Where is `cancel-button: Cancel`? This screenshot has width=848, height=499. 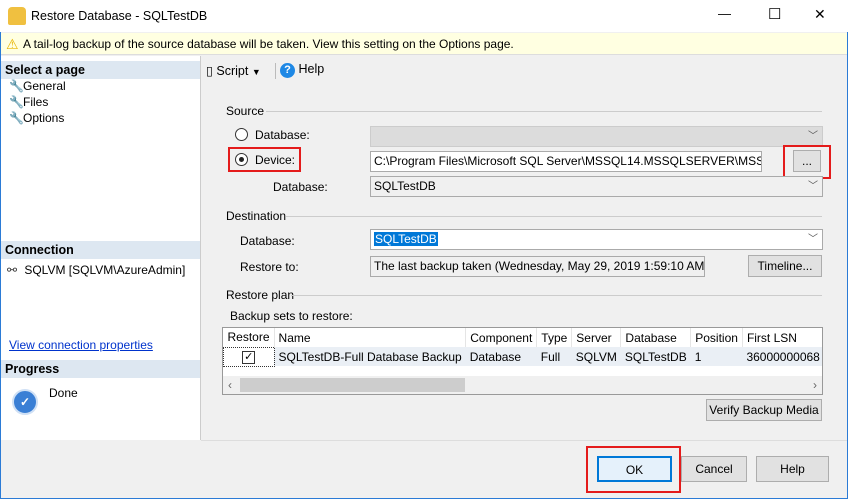 cancel-button: Cancel is located at coordinates (714, 469).